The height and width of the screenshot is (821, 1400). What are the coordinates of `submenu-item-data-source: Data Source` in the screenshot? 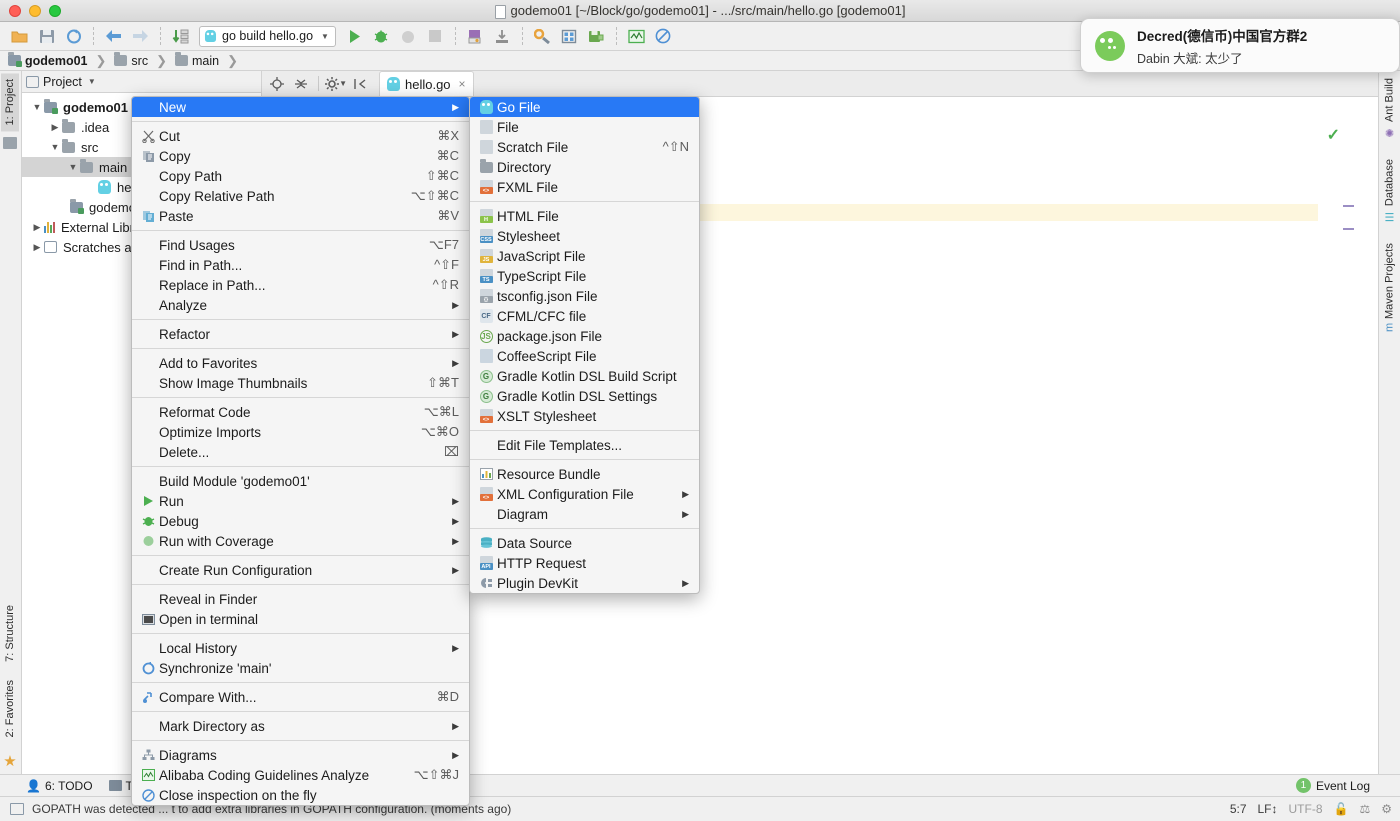 It's located at (584, 543).